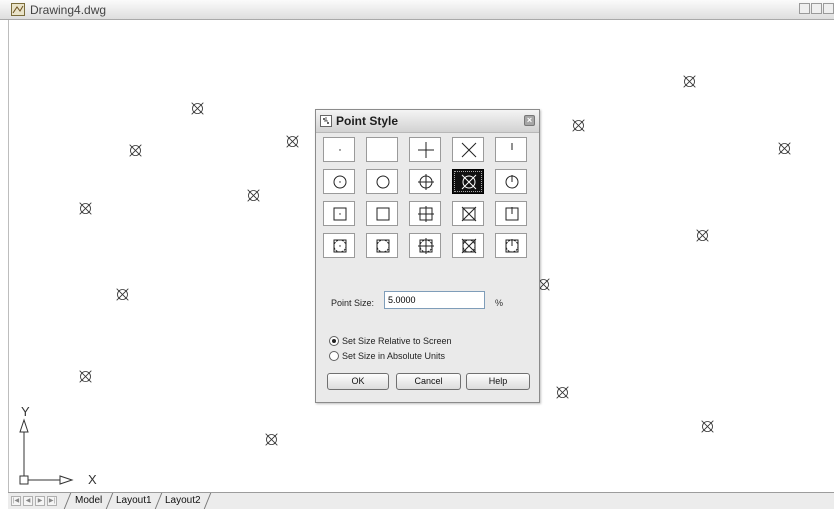  I want to click on point-style-circle-x, so click(468, 181).